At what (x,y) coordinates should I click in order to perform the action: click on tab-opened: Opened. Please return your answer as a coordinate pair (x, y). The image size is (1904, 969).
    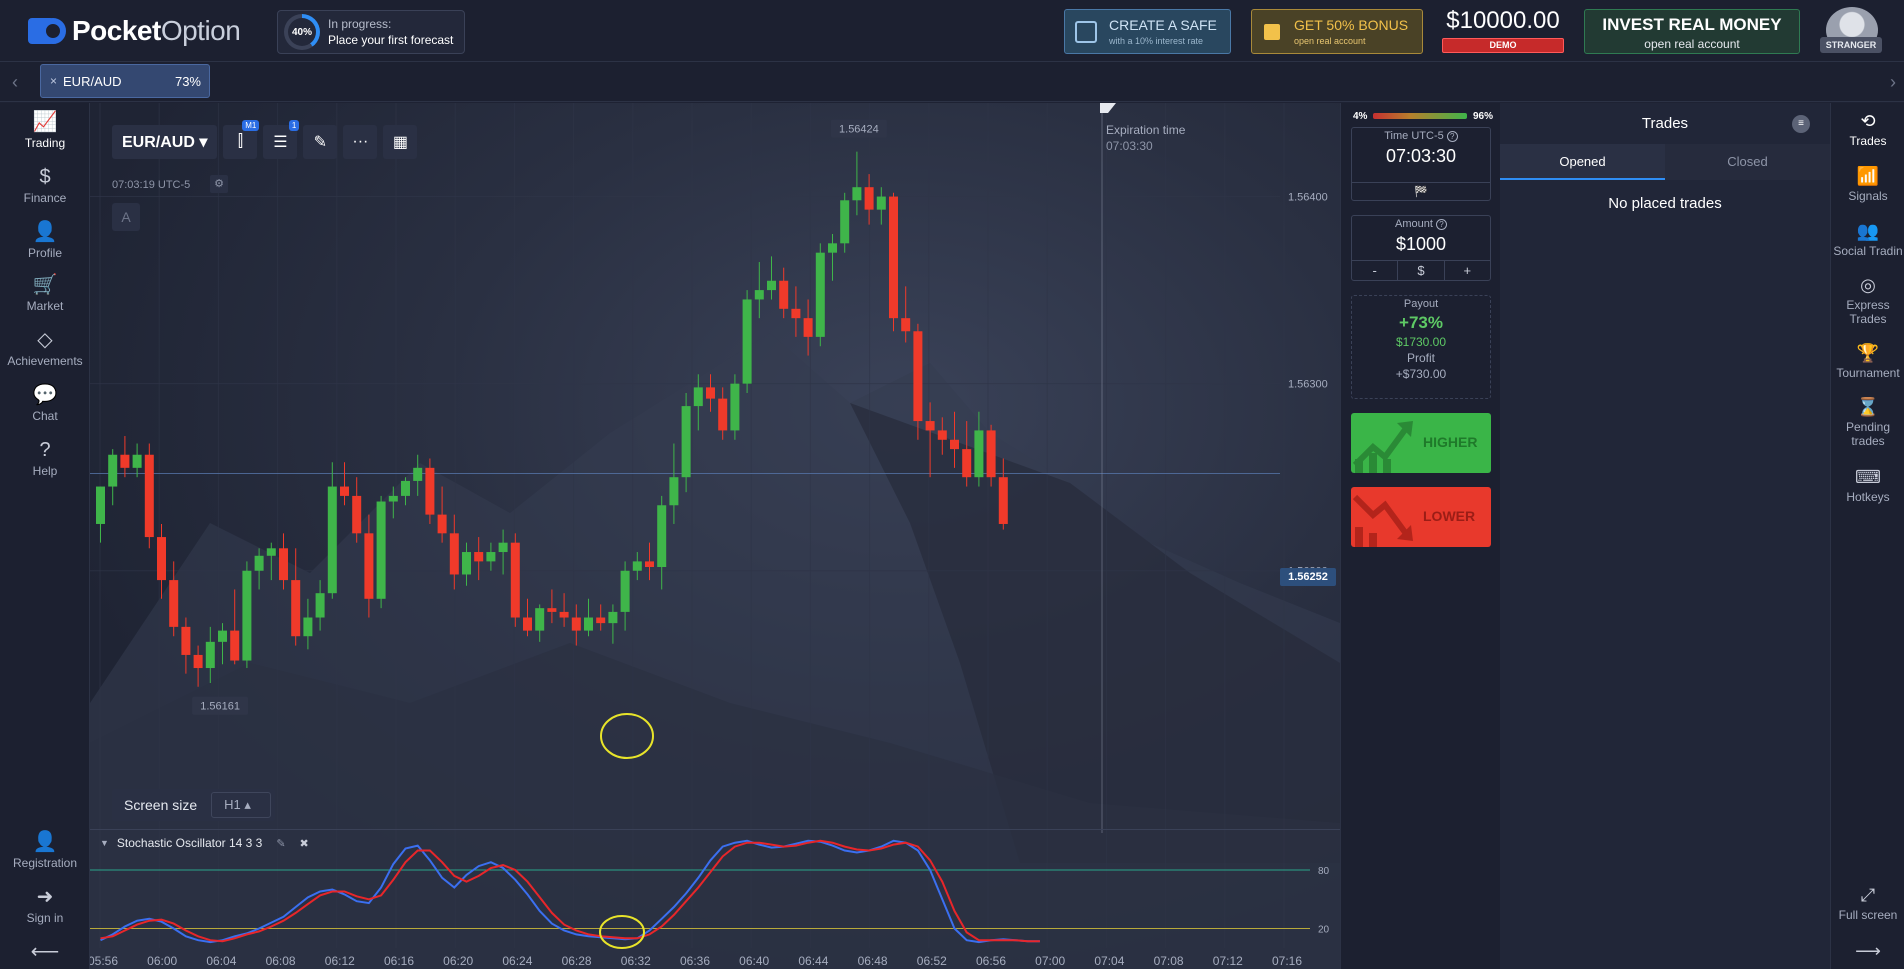
    Looking at the image, I should click on (1582, 162).